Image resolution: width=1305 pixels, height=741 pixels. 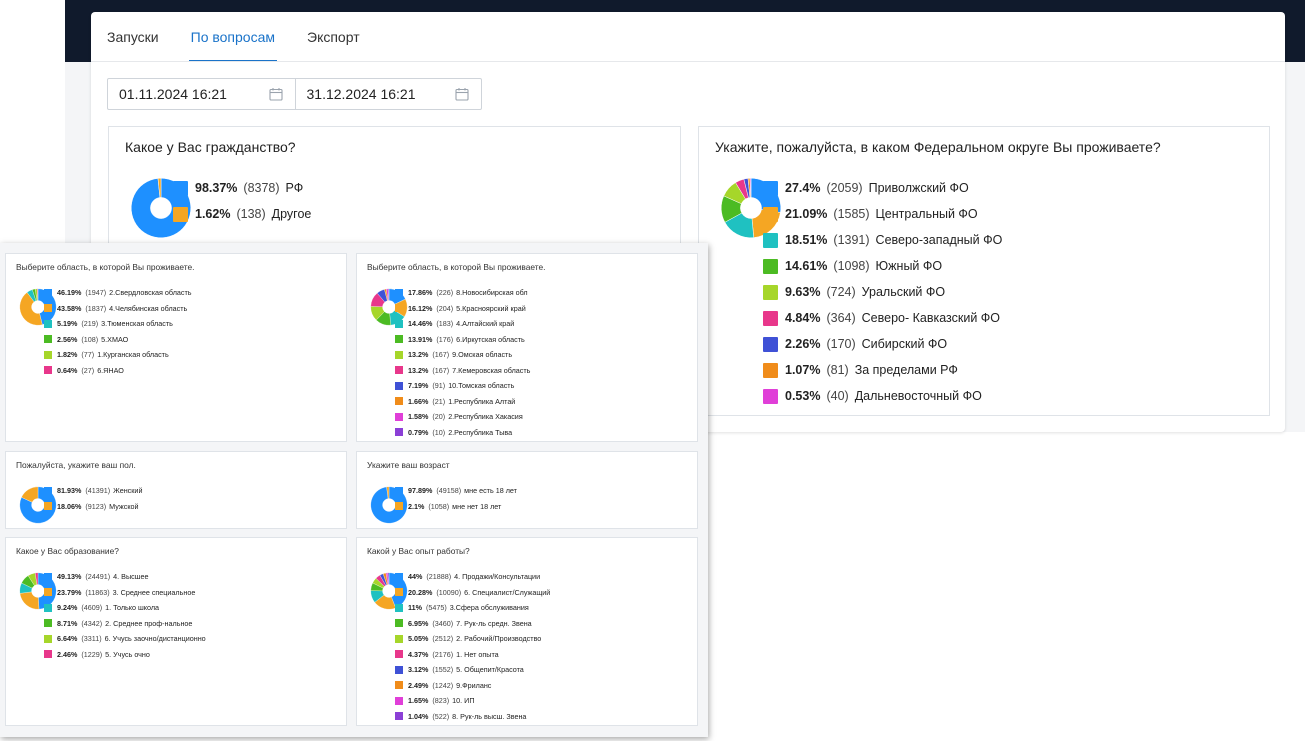 I want to click on legend-item: 49.13% (24491) 4. Высшее, so click(x=125, y=577).